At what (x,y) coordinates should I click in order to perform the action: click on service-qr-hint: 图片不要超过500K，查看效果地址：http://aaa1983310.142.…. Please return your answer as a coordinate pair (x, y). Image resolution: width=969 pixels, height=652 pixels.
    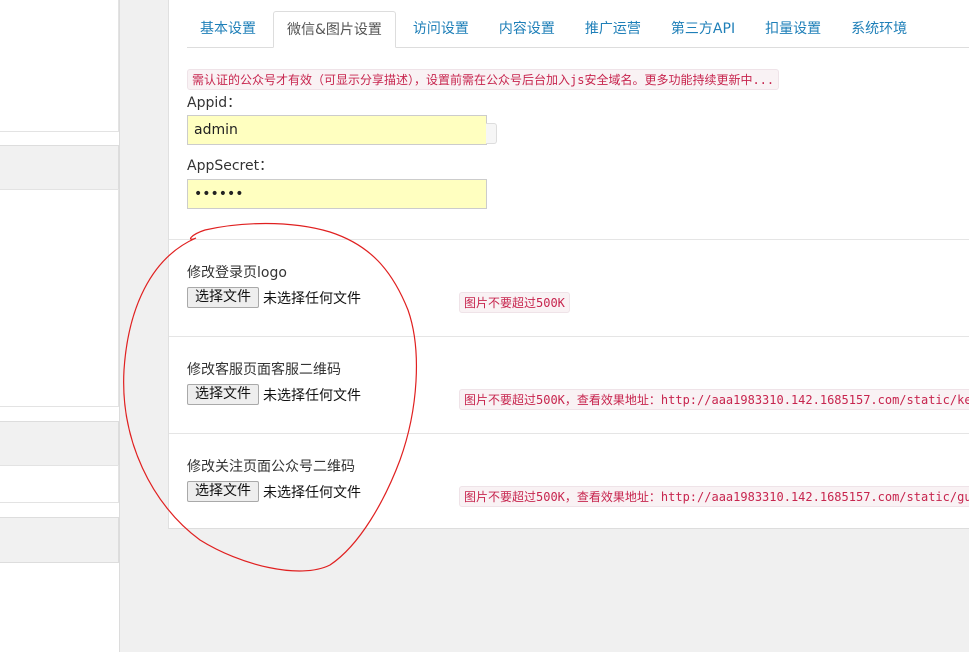
    Looking at the image, I should click on (714, 399).